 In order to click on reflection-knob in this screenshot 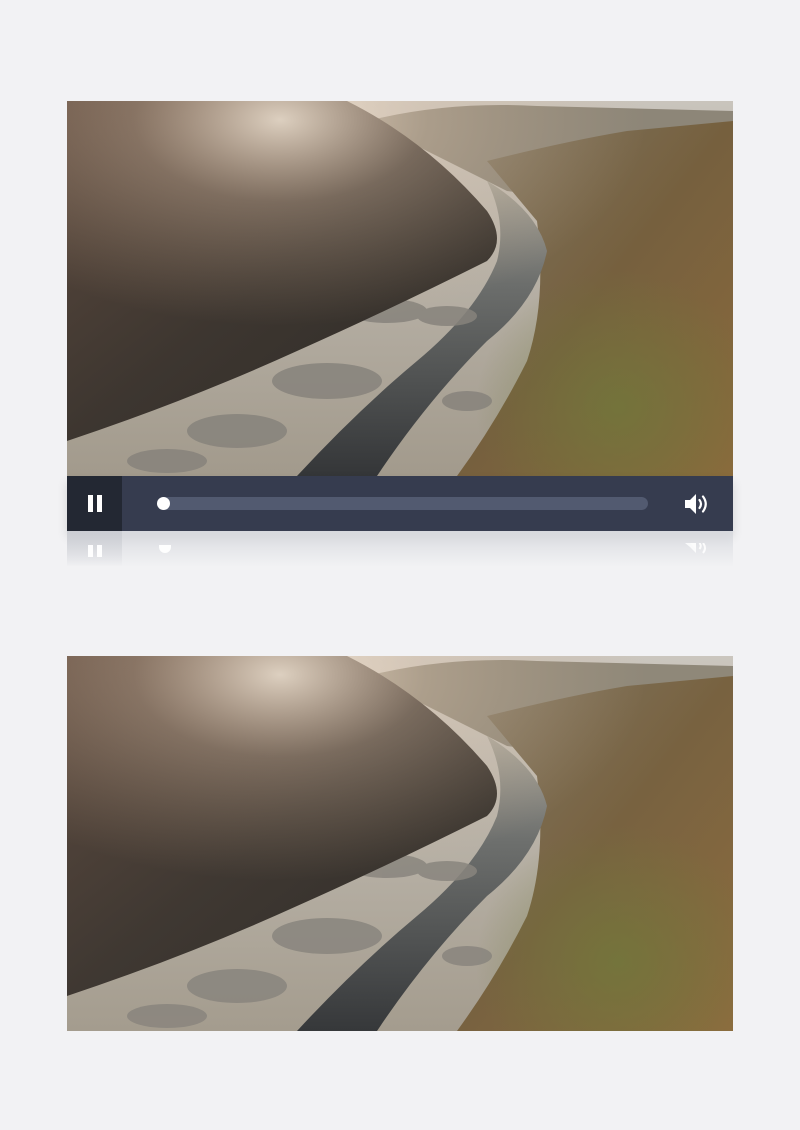, I will do `click(165, 549)`.